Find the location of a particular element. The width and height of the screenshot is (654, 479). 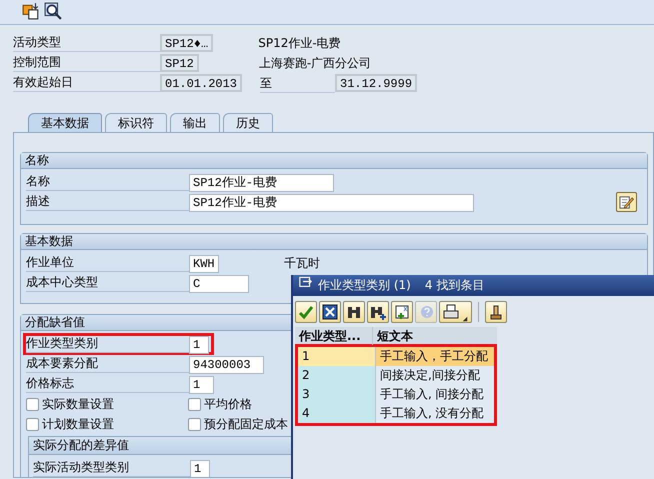

result-row: 4 手工输入, 没有分配 is located at coordinates (396, 413).